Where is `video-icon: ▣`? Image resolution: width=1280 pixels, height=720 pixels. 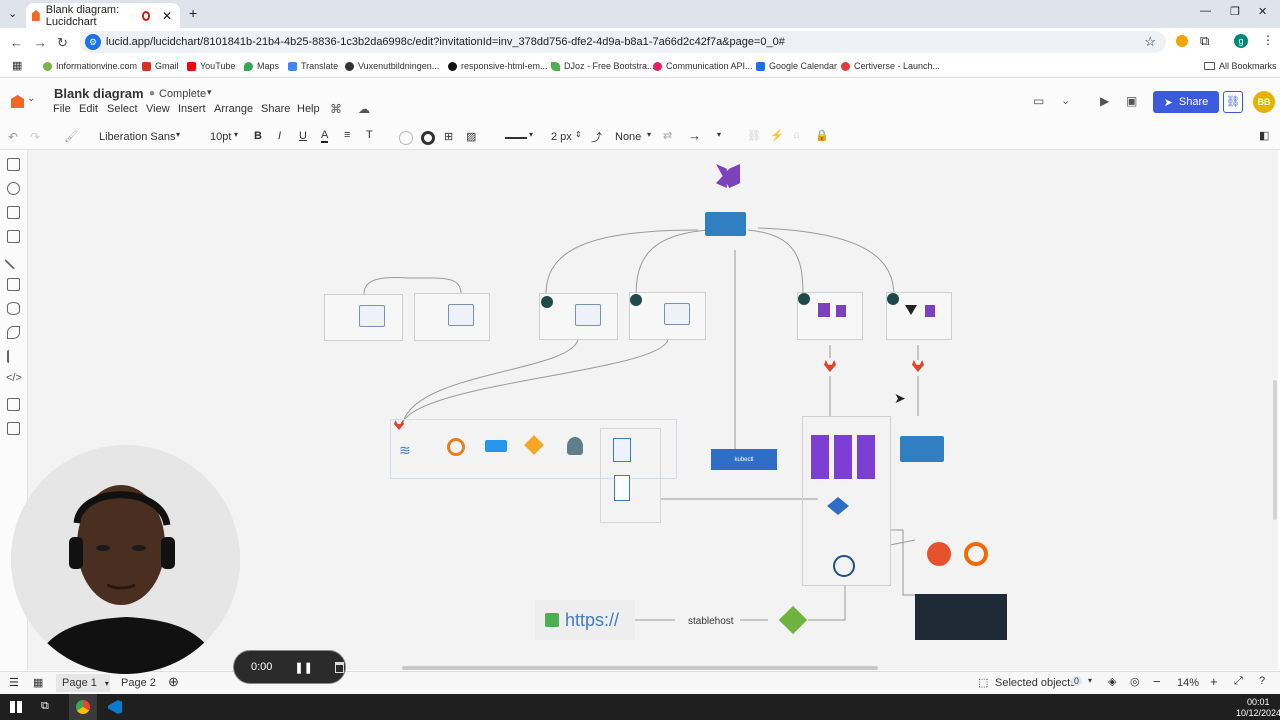
video-icon: ▣ is located at coordinates (1131, 101).